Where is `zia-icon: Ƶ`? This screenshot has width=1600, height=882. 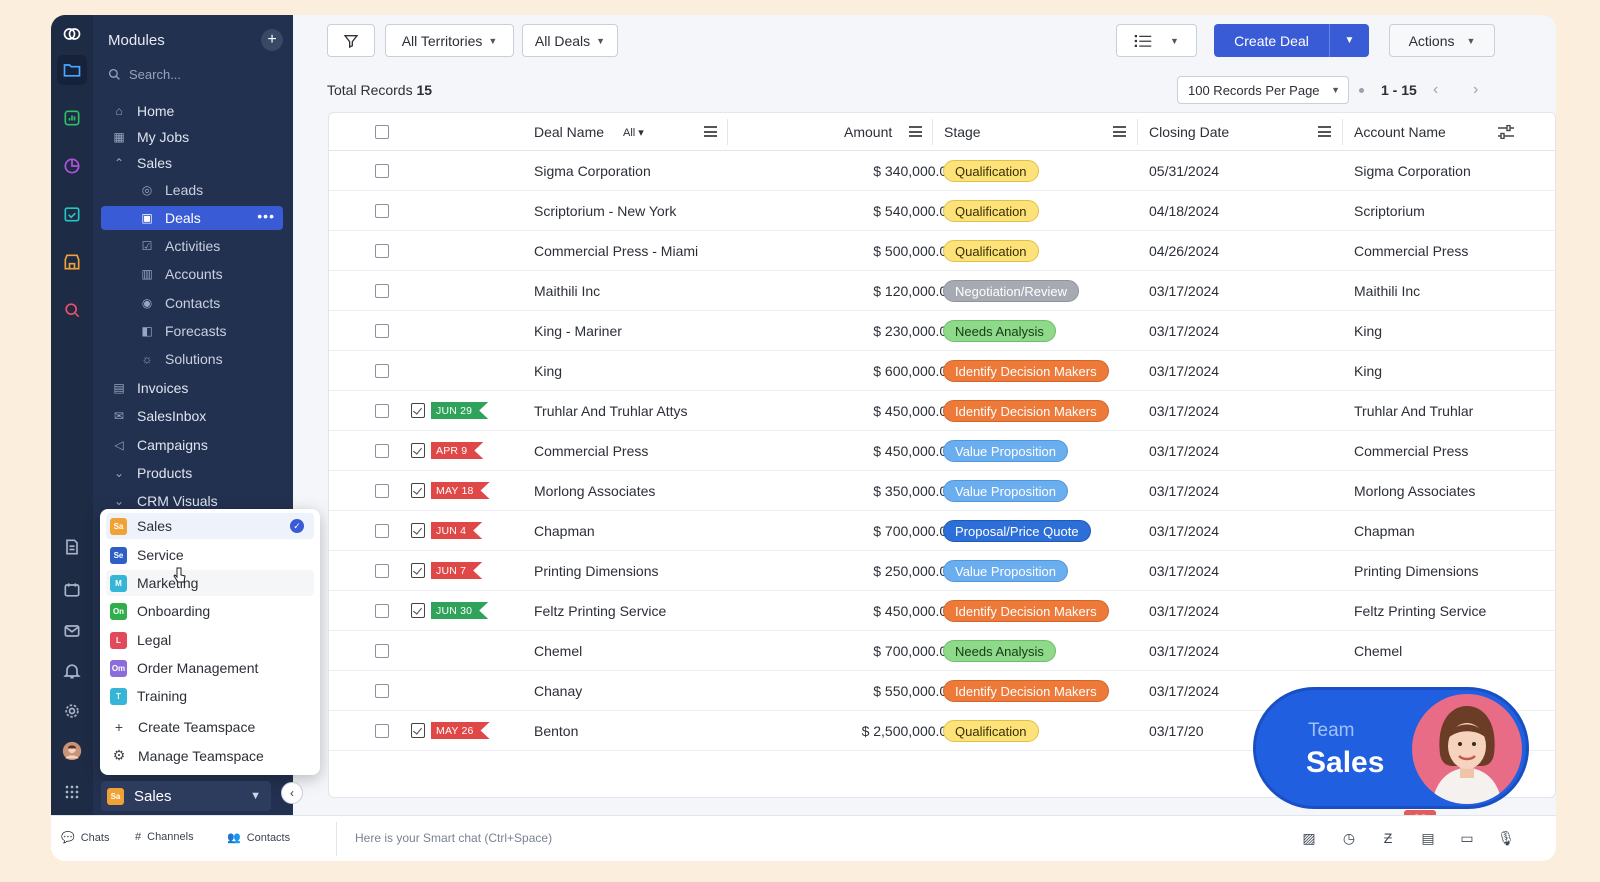 zia-icon: Ƶ is located at coordinates (1388, 838).